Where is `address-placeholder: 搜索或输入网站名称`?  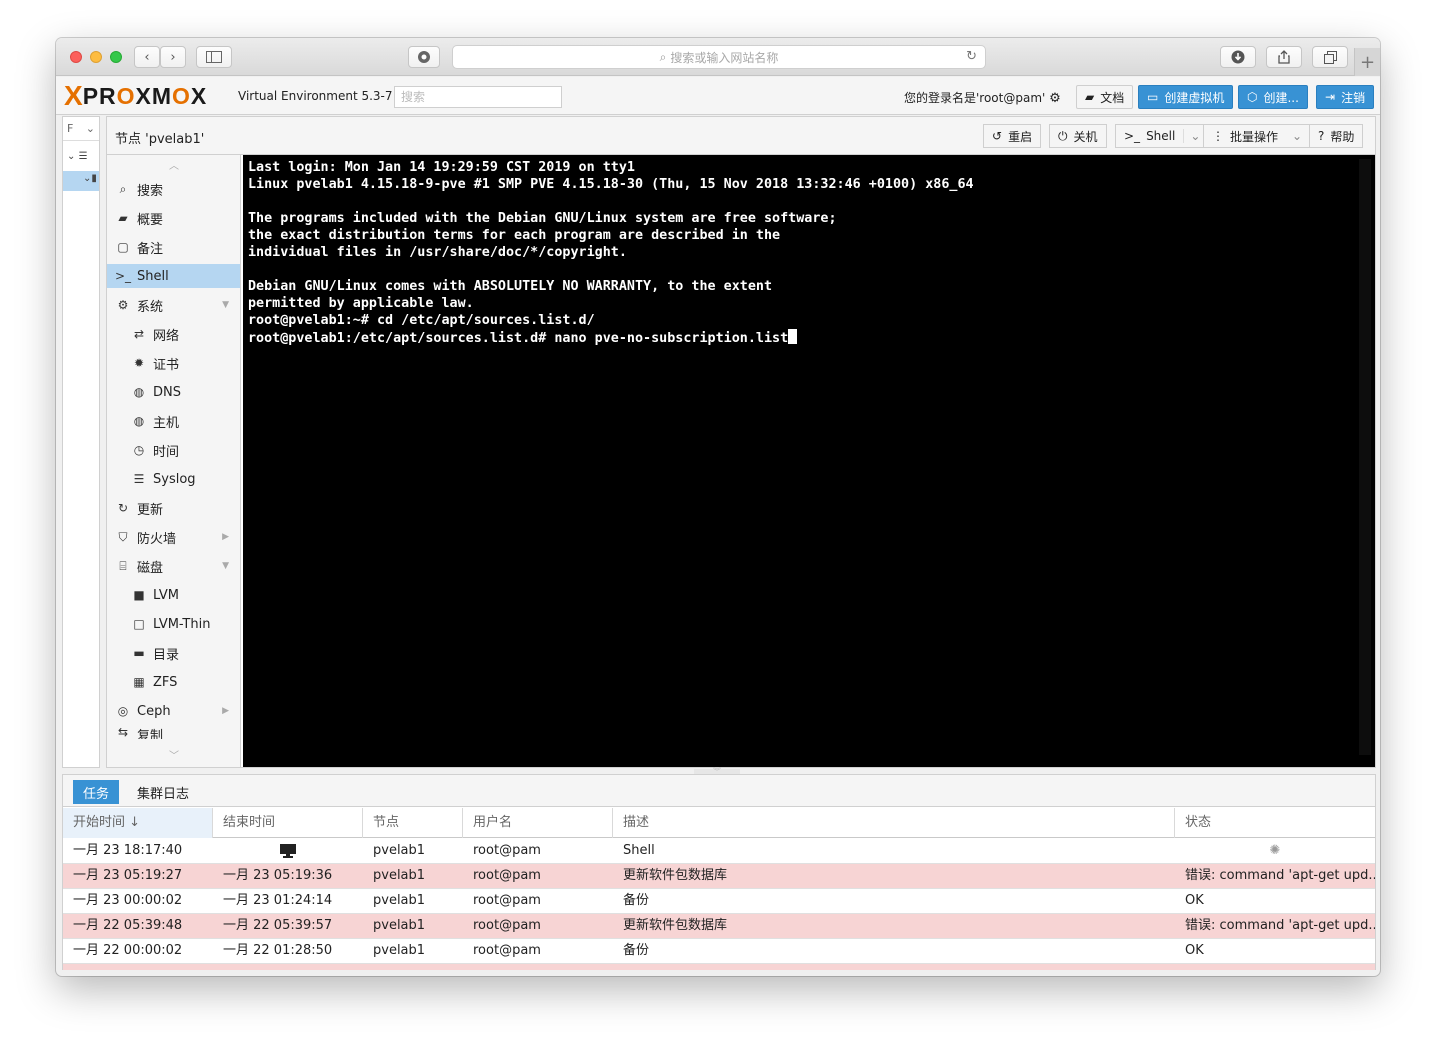 address-placeholder: 搜索或输入网站名称 is located at coordinates (724, 57).